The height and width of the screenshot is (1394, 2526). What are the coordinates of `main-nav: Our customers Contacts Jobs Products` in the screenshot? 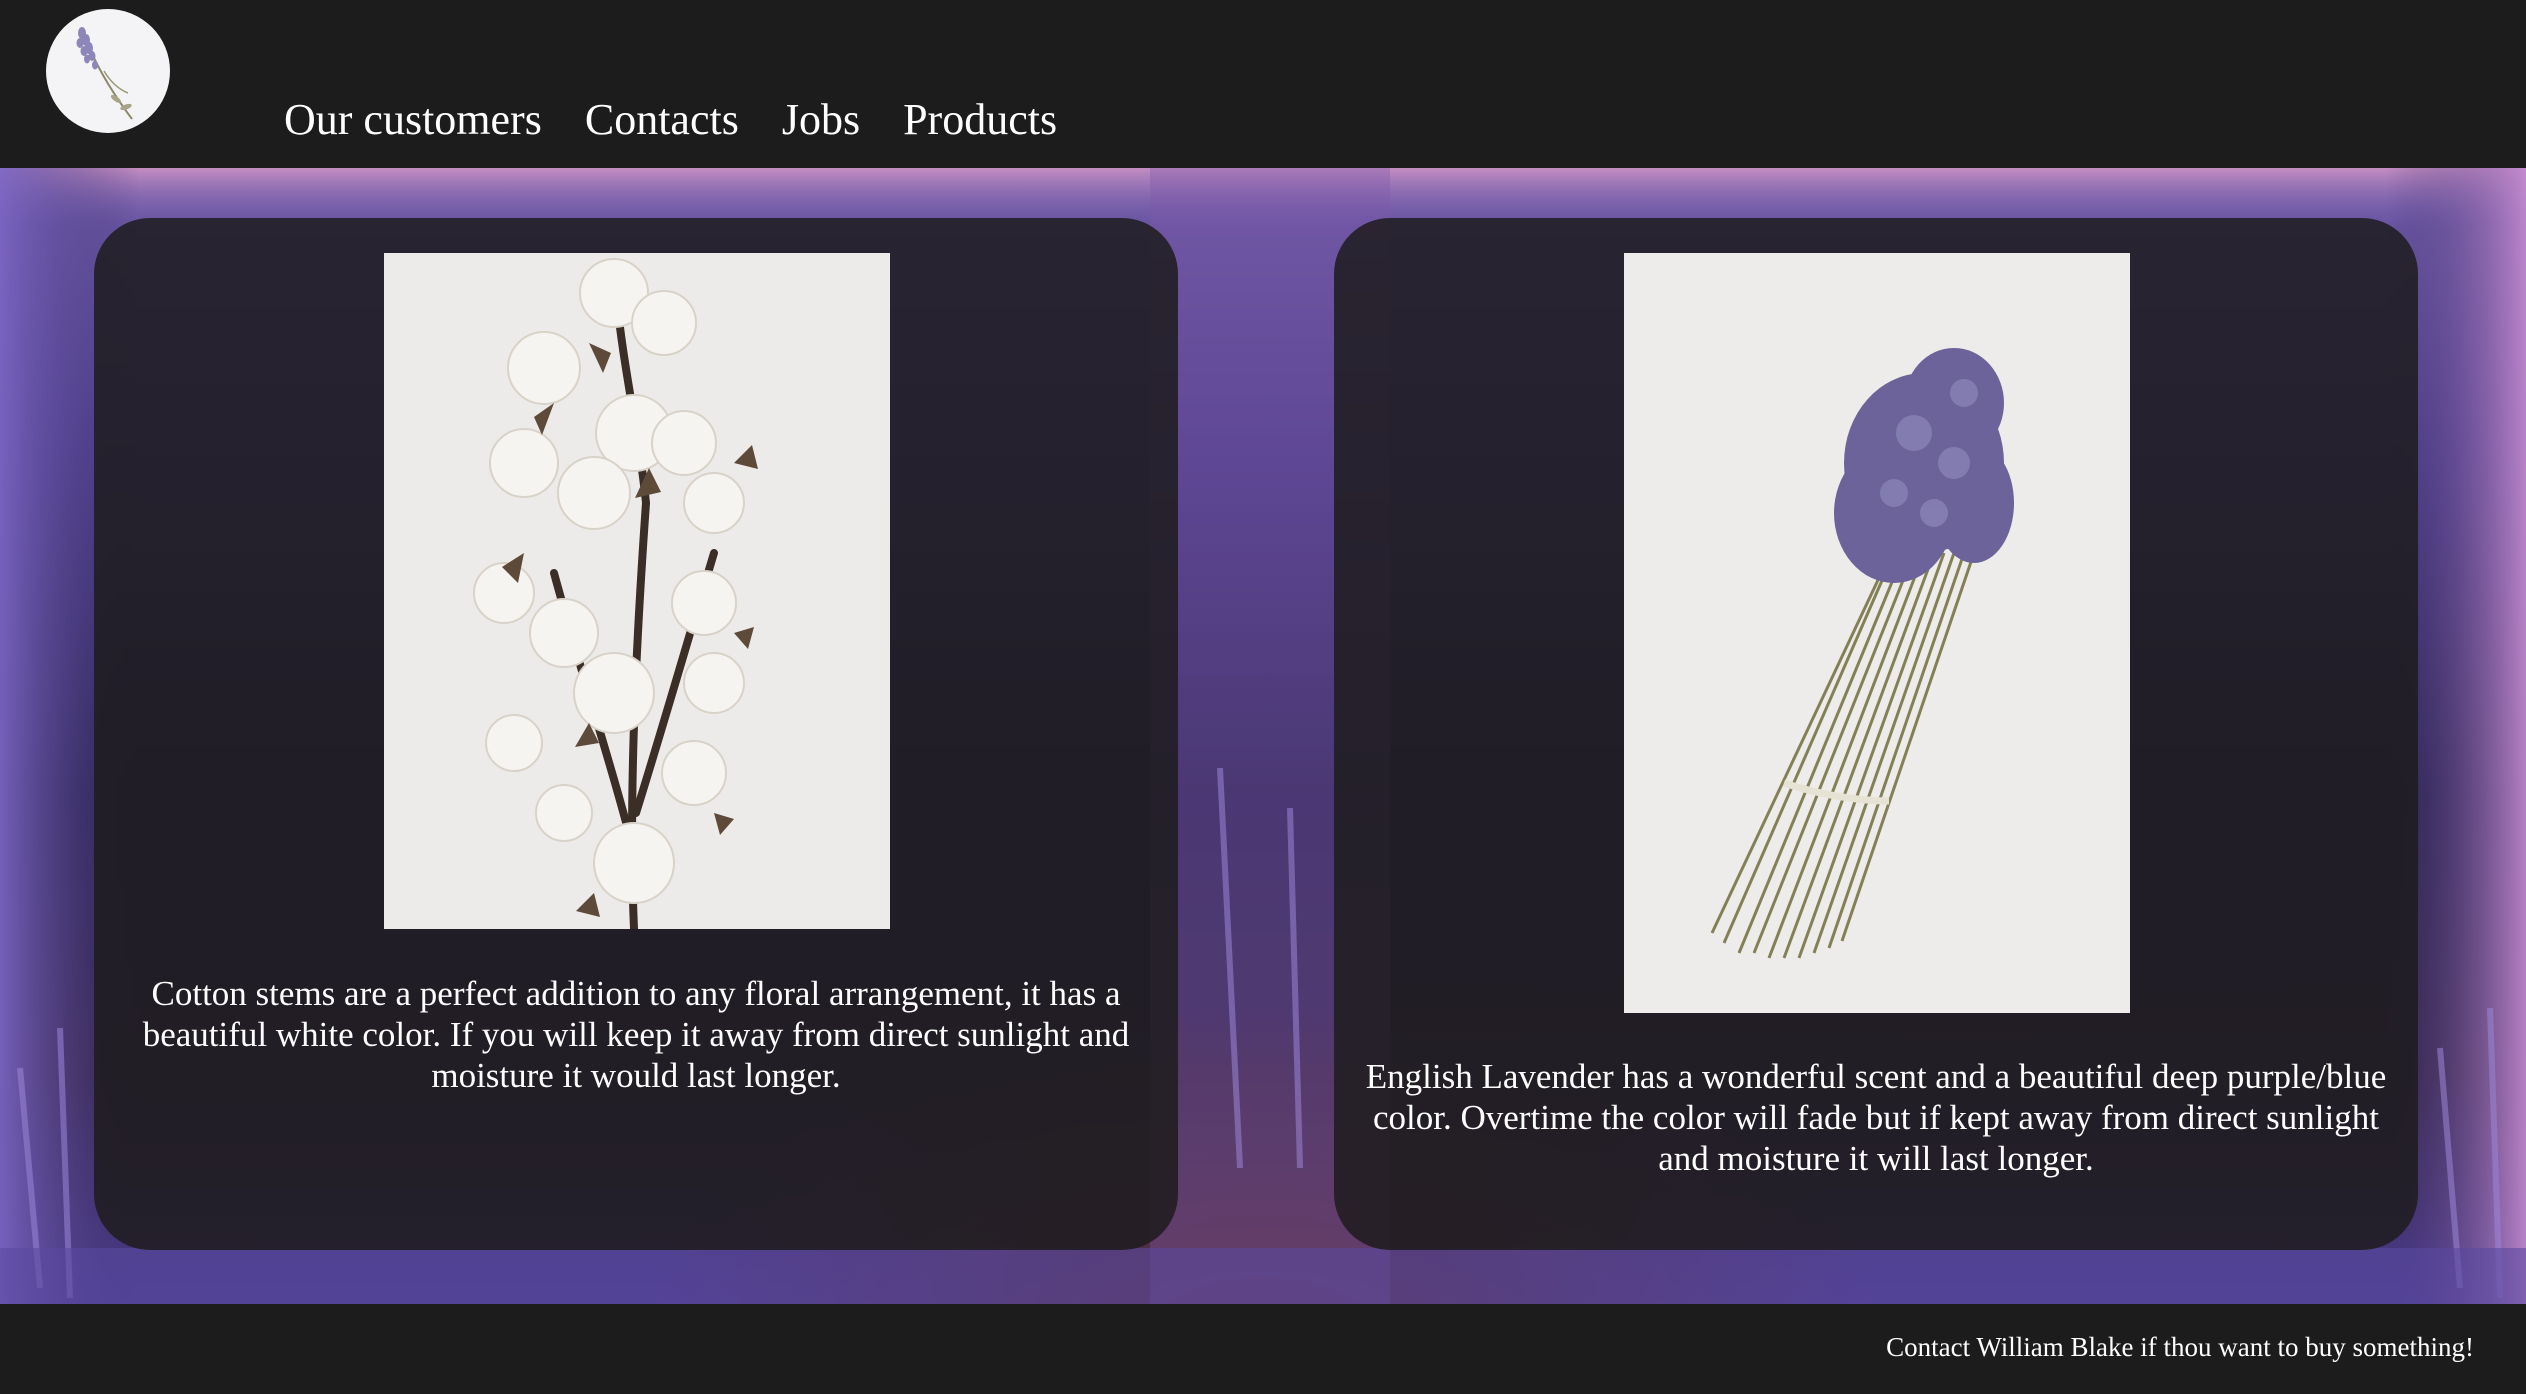 It's located at (692, 120).